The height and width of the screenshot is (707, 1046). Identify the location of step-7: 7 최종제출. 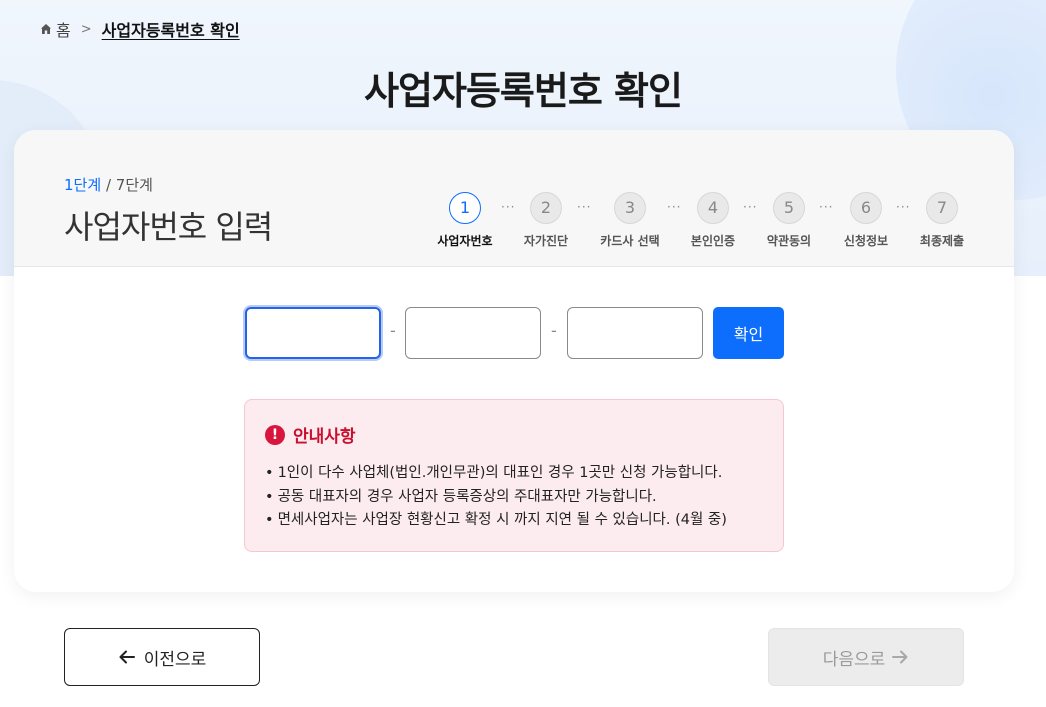
(942, 220).